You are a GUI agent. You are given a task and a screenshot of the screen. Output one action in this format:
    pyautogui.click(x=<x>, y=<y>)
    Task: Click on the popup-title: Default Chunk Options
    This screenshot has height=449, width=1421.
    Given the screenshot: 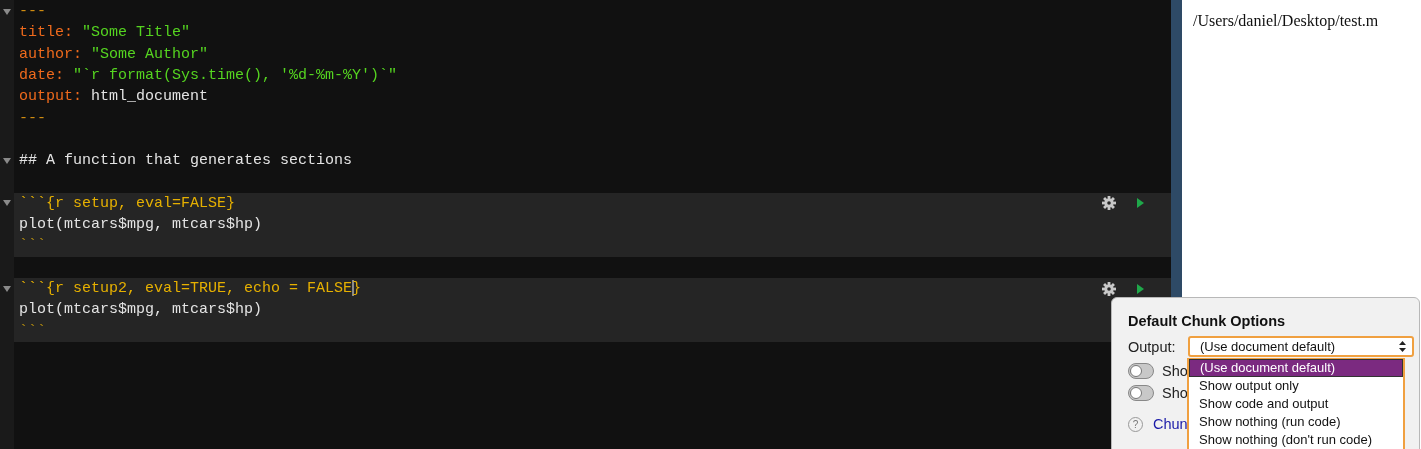 What is the action you would take?
    pyautogui.click(x=1207, y=321)
    